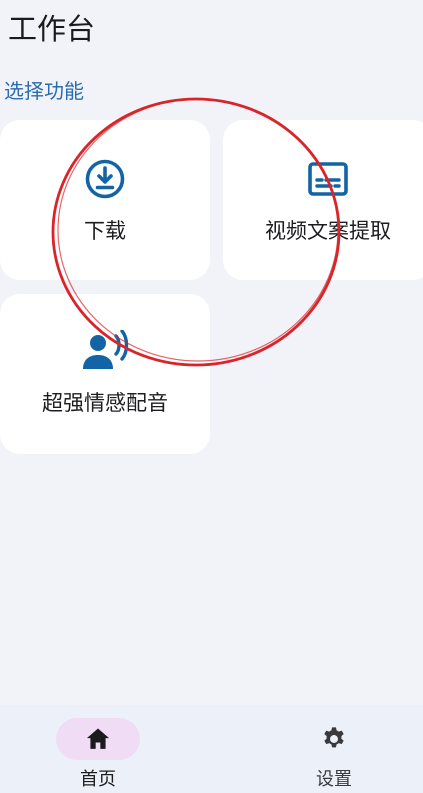 This screenshot has height=793, width=423. Describe the element at coordinates (211, 749) in the screenshot. I see `bottom-navigation-bar: 首页 设置` at that location.